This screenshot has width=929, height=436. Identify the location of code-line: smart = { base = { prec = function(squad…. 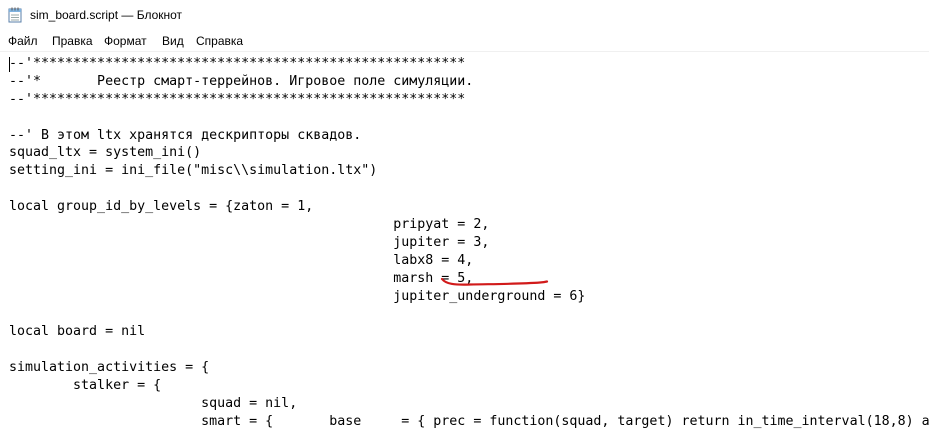
(469, 421).